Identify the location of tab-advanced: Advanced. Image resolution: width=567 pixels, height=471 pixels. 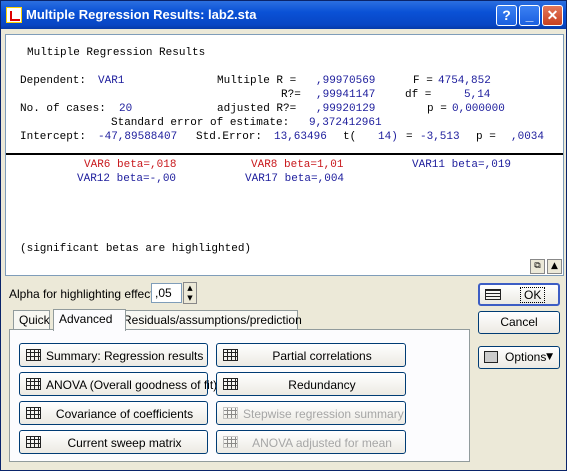
(89, 320).